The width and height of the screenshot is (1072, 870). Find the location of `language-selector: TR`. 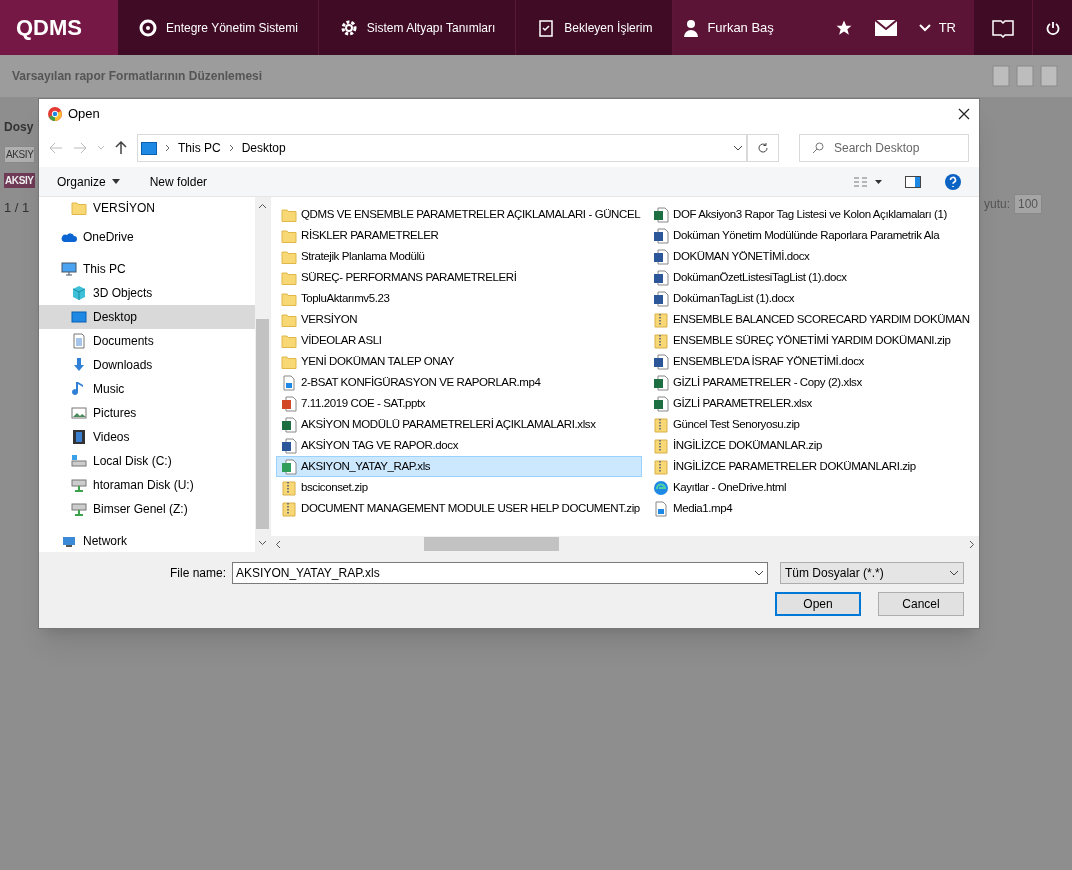

language-selector: TR is located at coordinates (947, 27).